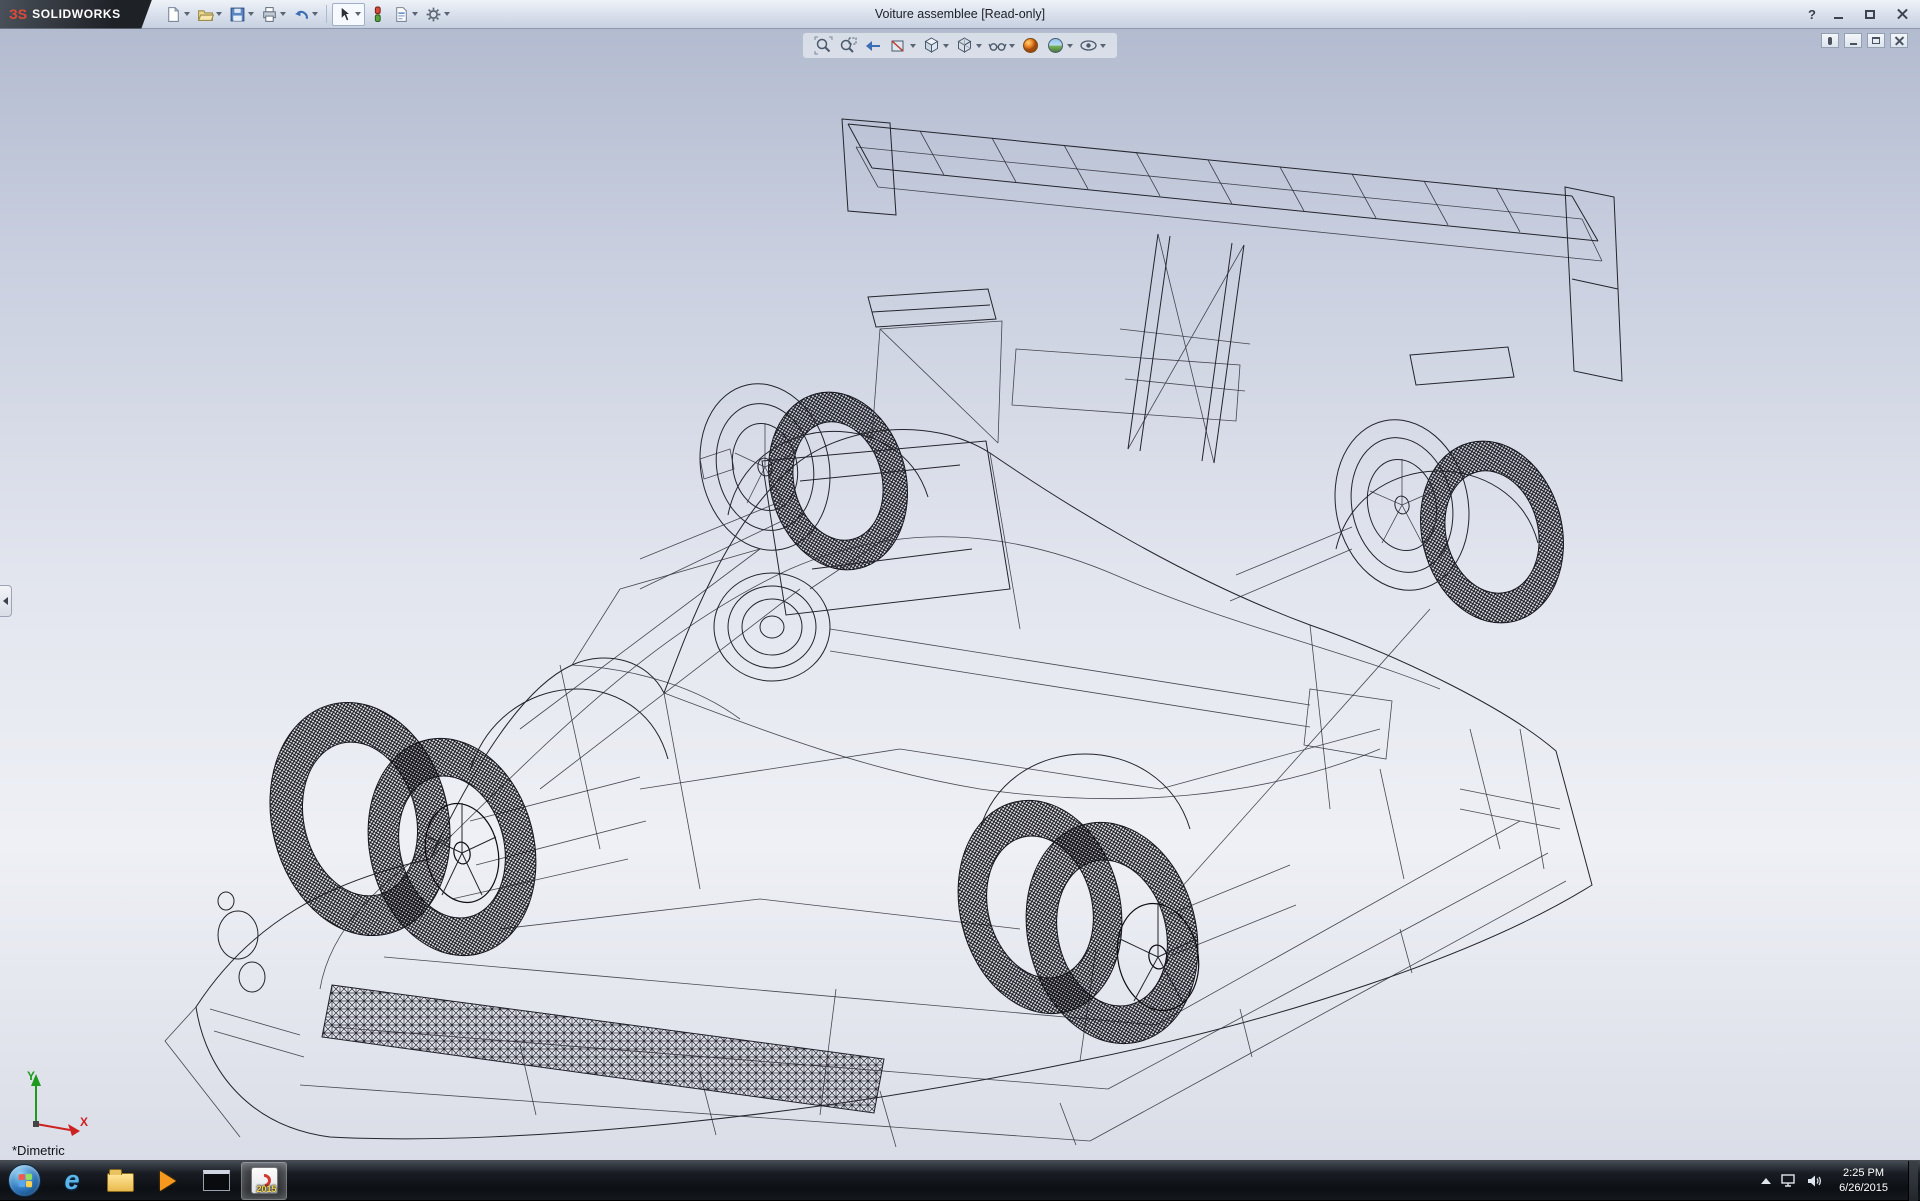  Describe the element at coordinates (902, 45) in the screenshot. I see `section-view-button` at that location.